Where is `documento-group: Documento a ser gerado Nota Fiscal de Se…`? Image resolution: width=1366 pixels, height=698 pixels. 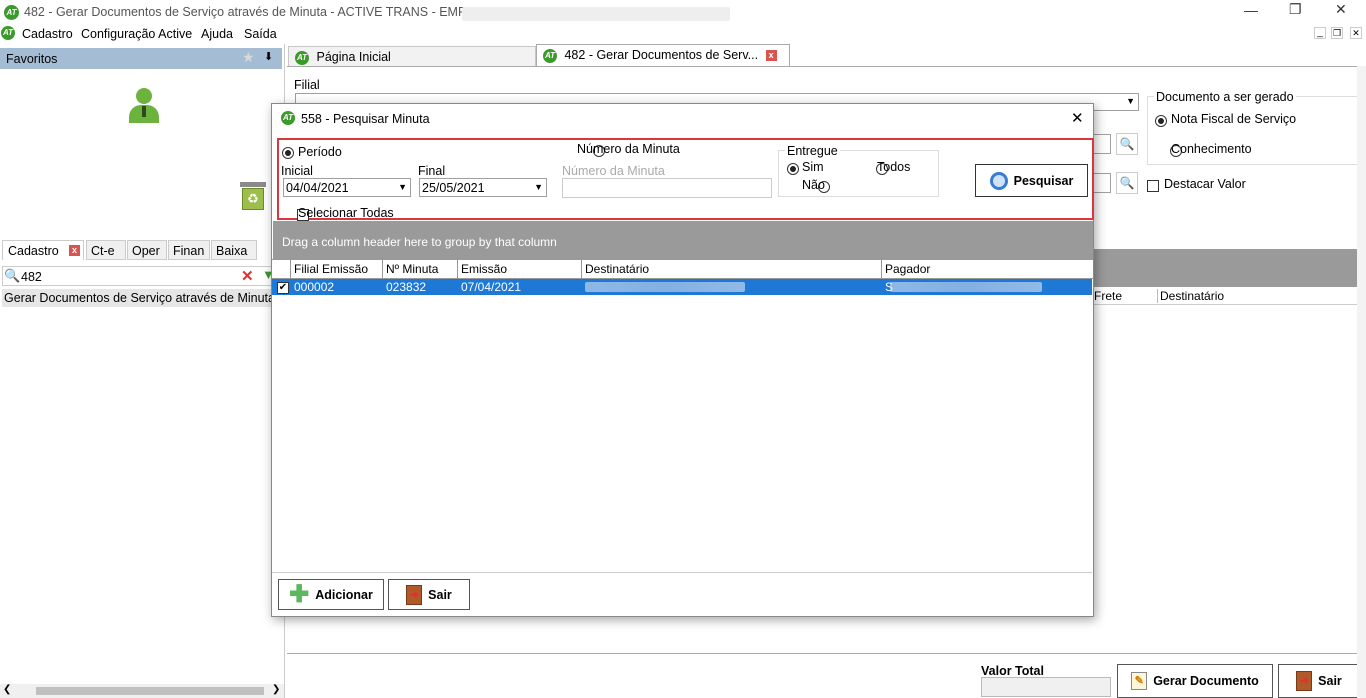
documento-group: Documento a ser gerado Nota Fiscal de Se… is located at coordinates (1253, 127).